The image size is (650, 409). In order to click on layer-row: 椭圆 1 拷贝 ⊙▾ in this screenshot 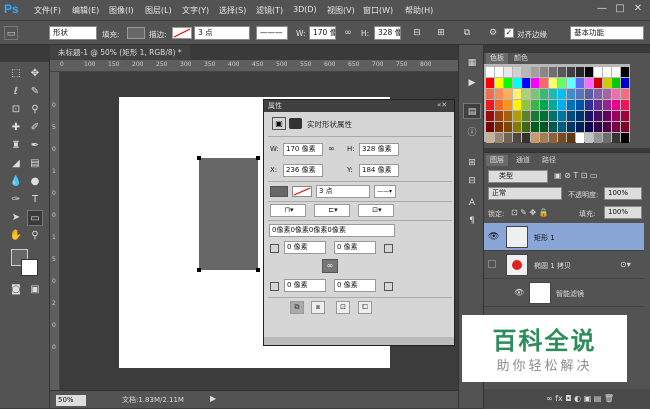, I will do `click(564, 265)`.